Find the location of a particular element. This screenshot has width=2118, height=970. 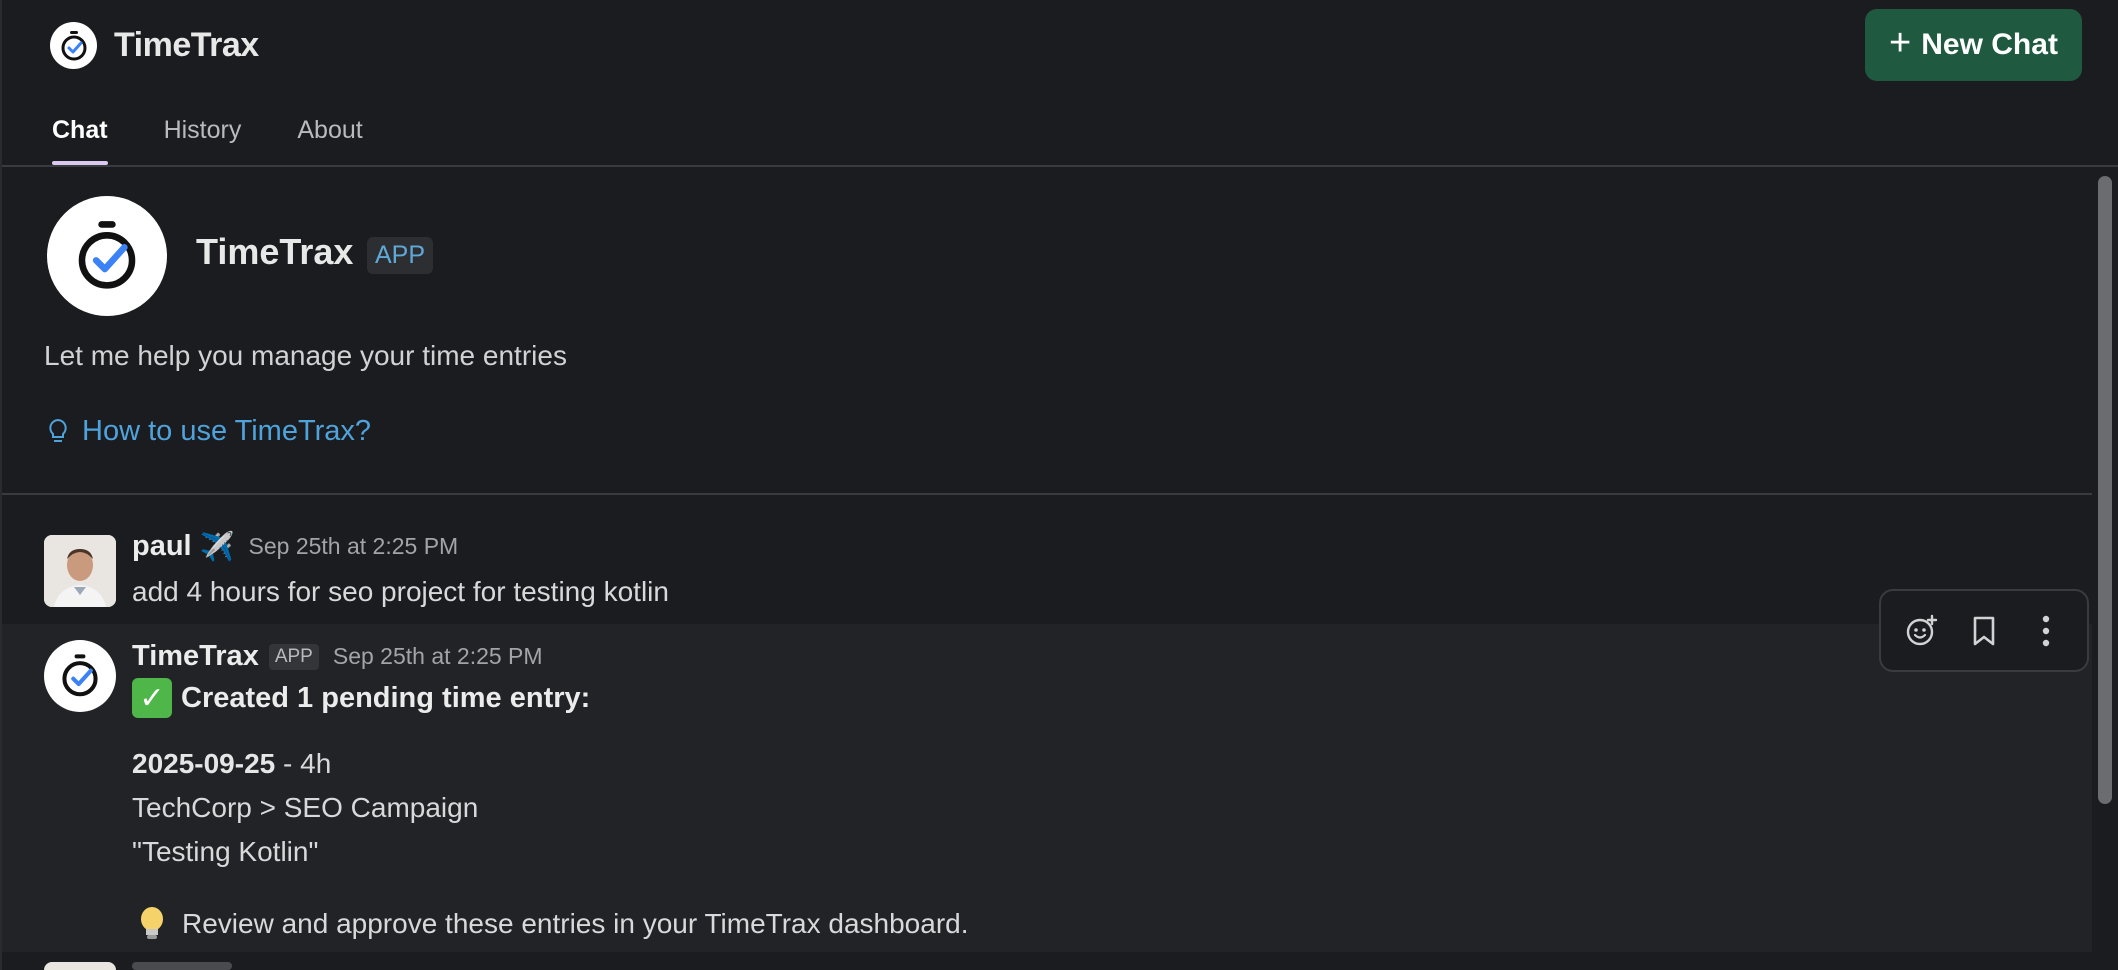

brand: TimeTrax is located at coordinates (154, 45).